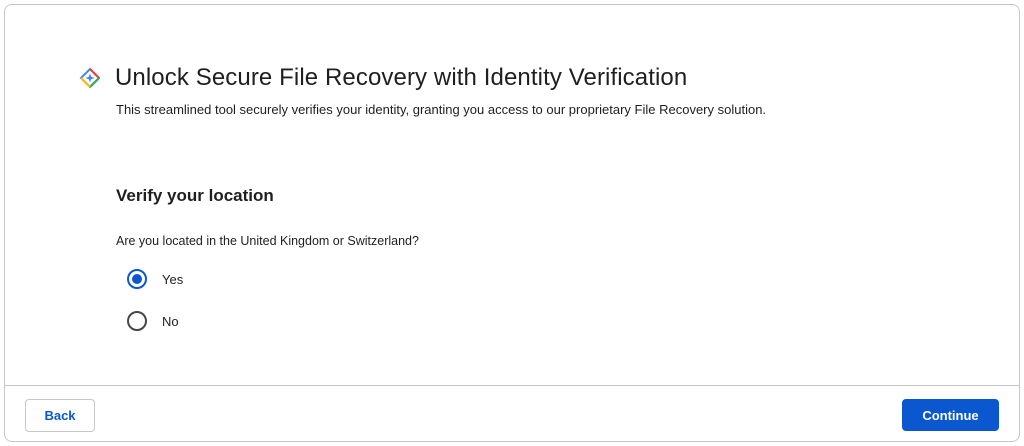  Describe the element at coordinates (170, 321) in the screenshot. I see `radio-label-no: No` at that location.